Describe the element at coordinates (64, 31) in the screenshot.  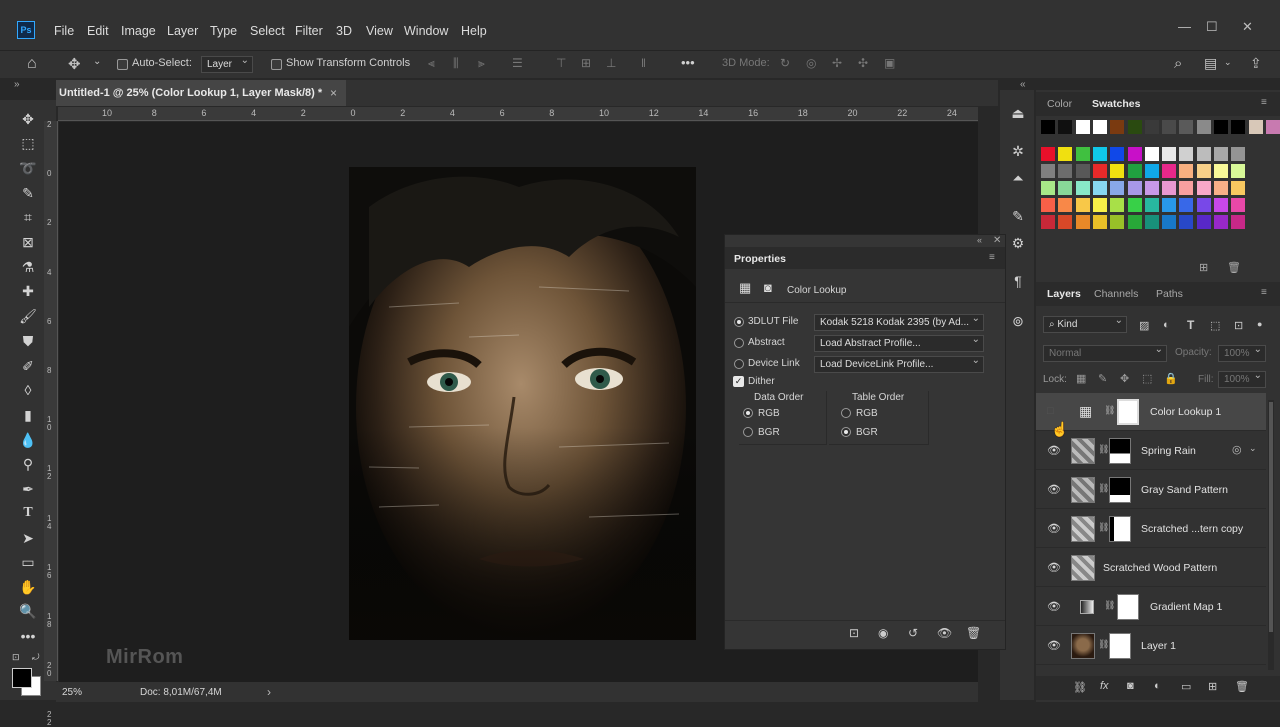
I see `menu-file: File` at that location.